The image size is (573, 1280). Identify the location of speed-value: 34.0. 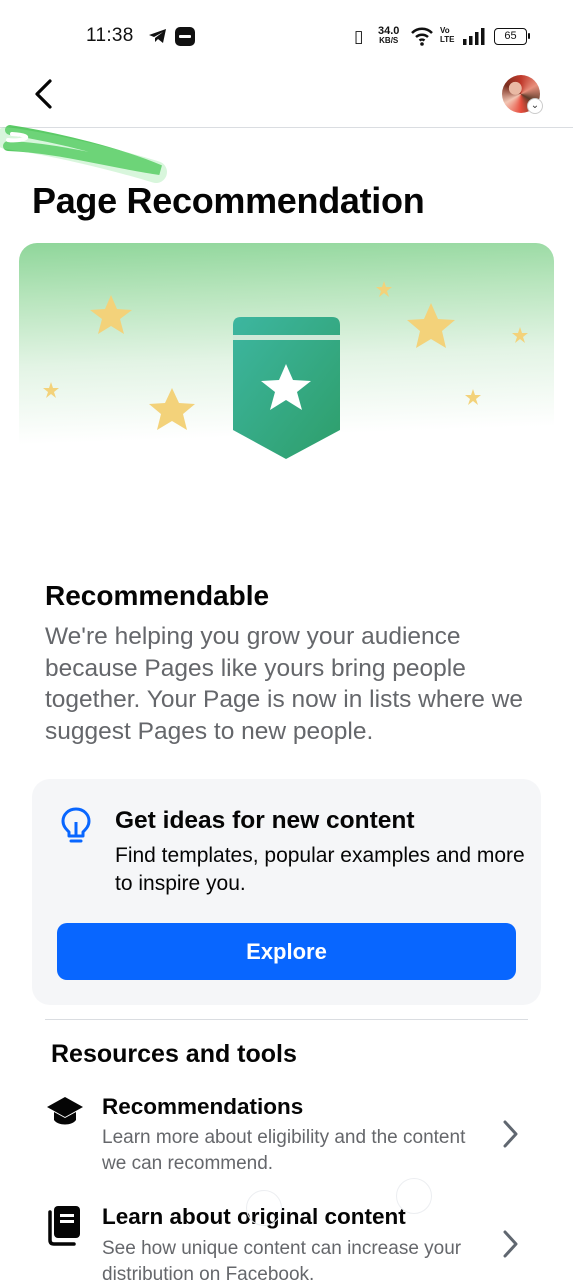
(389, 31).